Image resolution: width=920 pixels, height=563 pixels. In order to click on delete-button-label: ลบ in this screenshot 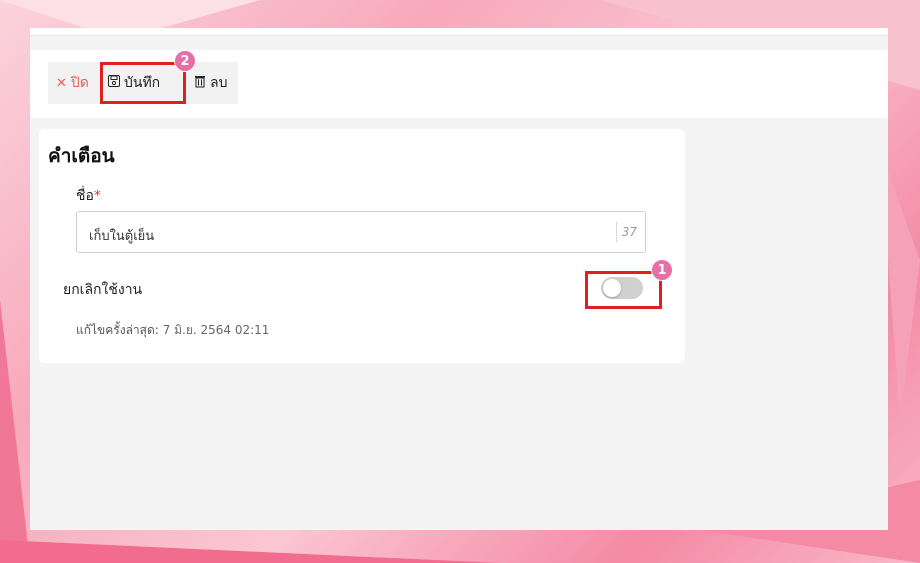, I will do `click(219, 83)`.